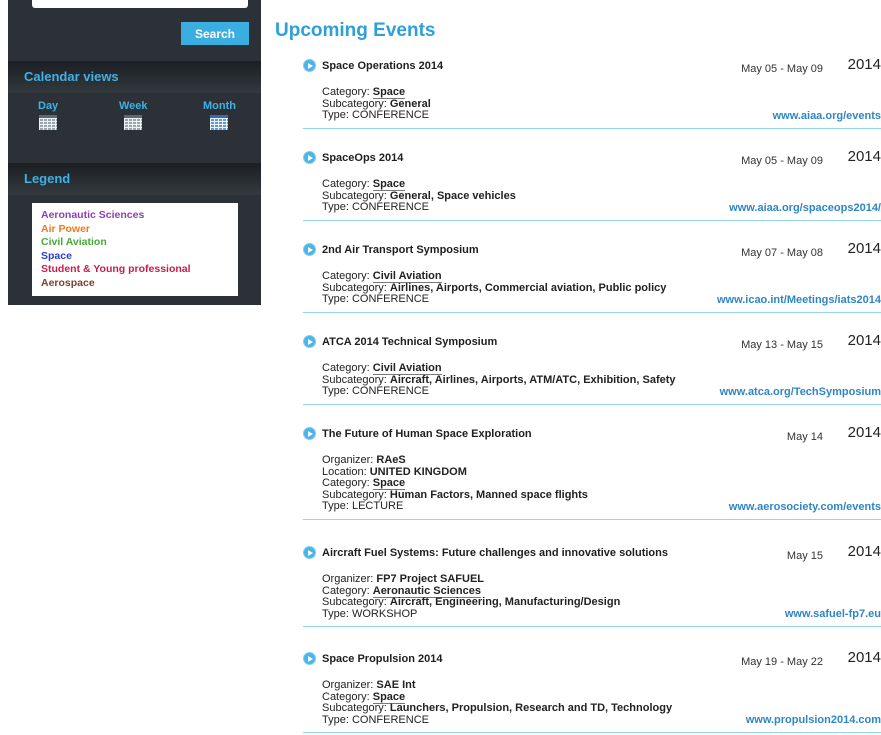 This screenshot has height=735, width=881. Describe the element at coordinates (833, 614) in the screenshot. I see `event-website-link: www.safuel-fp7.eu` at that location.